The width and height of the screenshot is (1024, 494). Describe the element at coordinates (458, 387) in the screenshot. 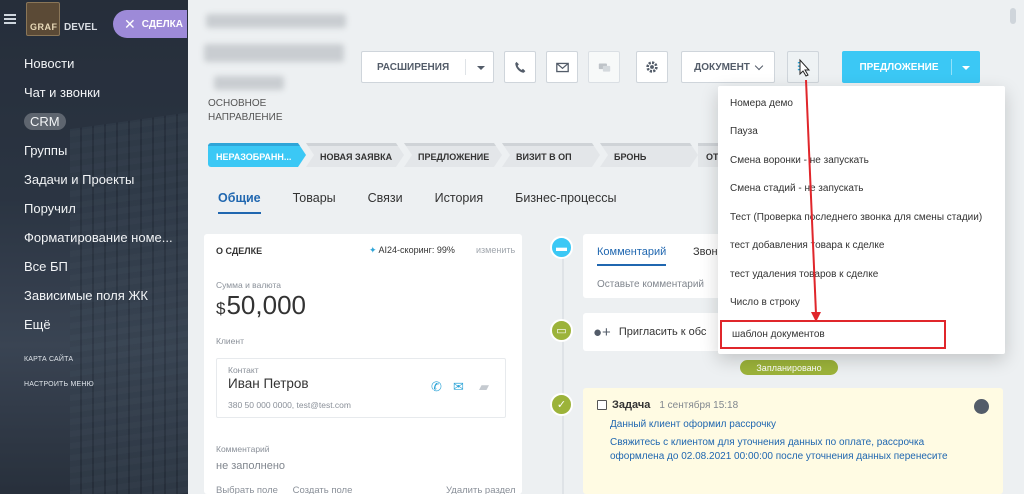

I see `mail-icon: ✉` at that location.